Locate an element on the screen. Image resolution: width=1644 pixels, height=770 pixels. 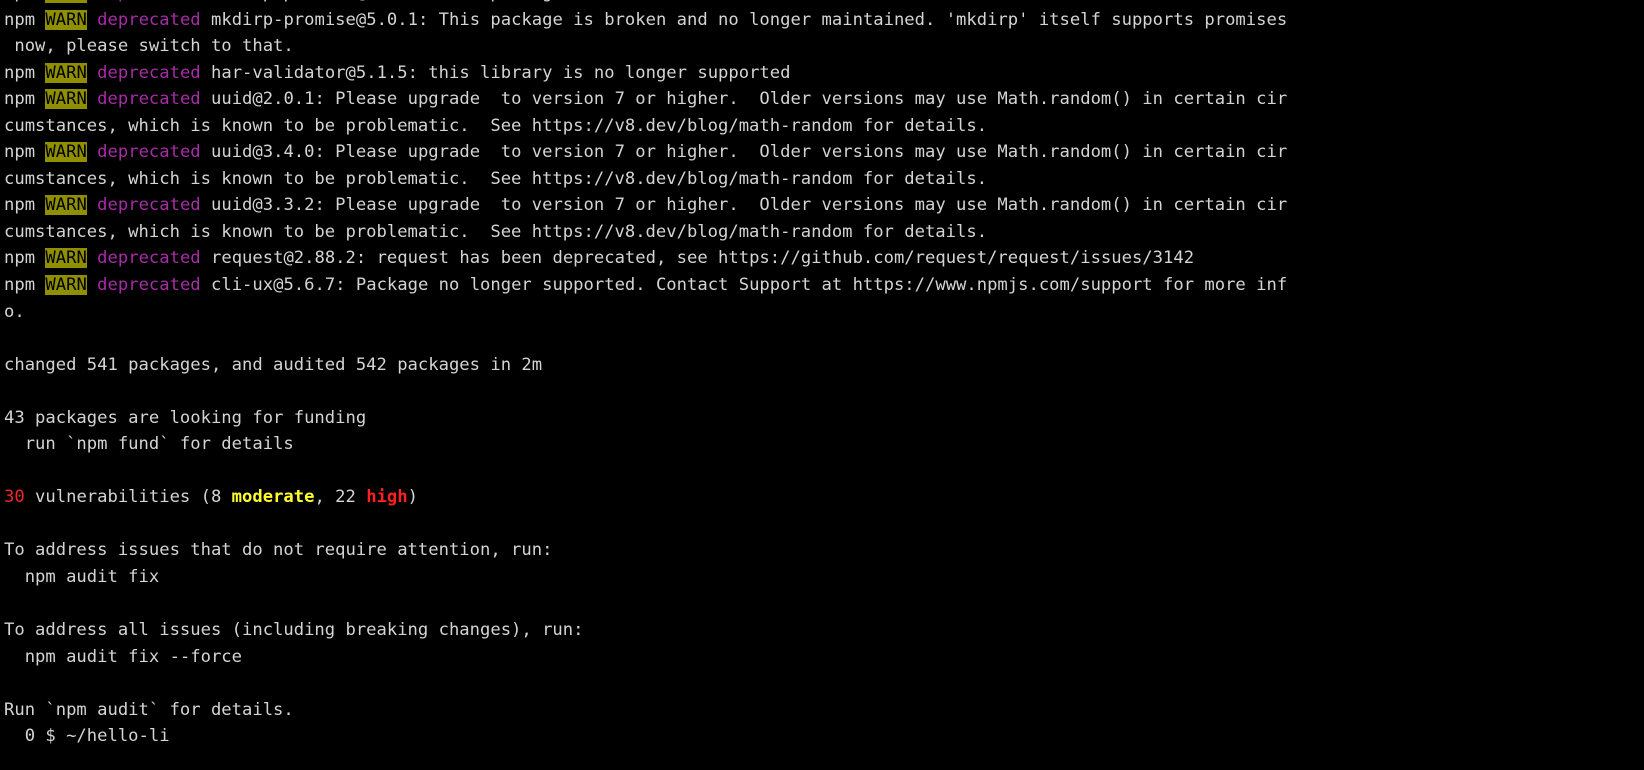
terminal-text: ) is located at coordinates (412, 497).